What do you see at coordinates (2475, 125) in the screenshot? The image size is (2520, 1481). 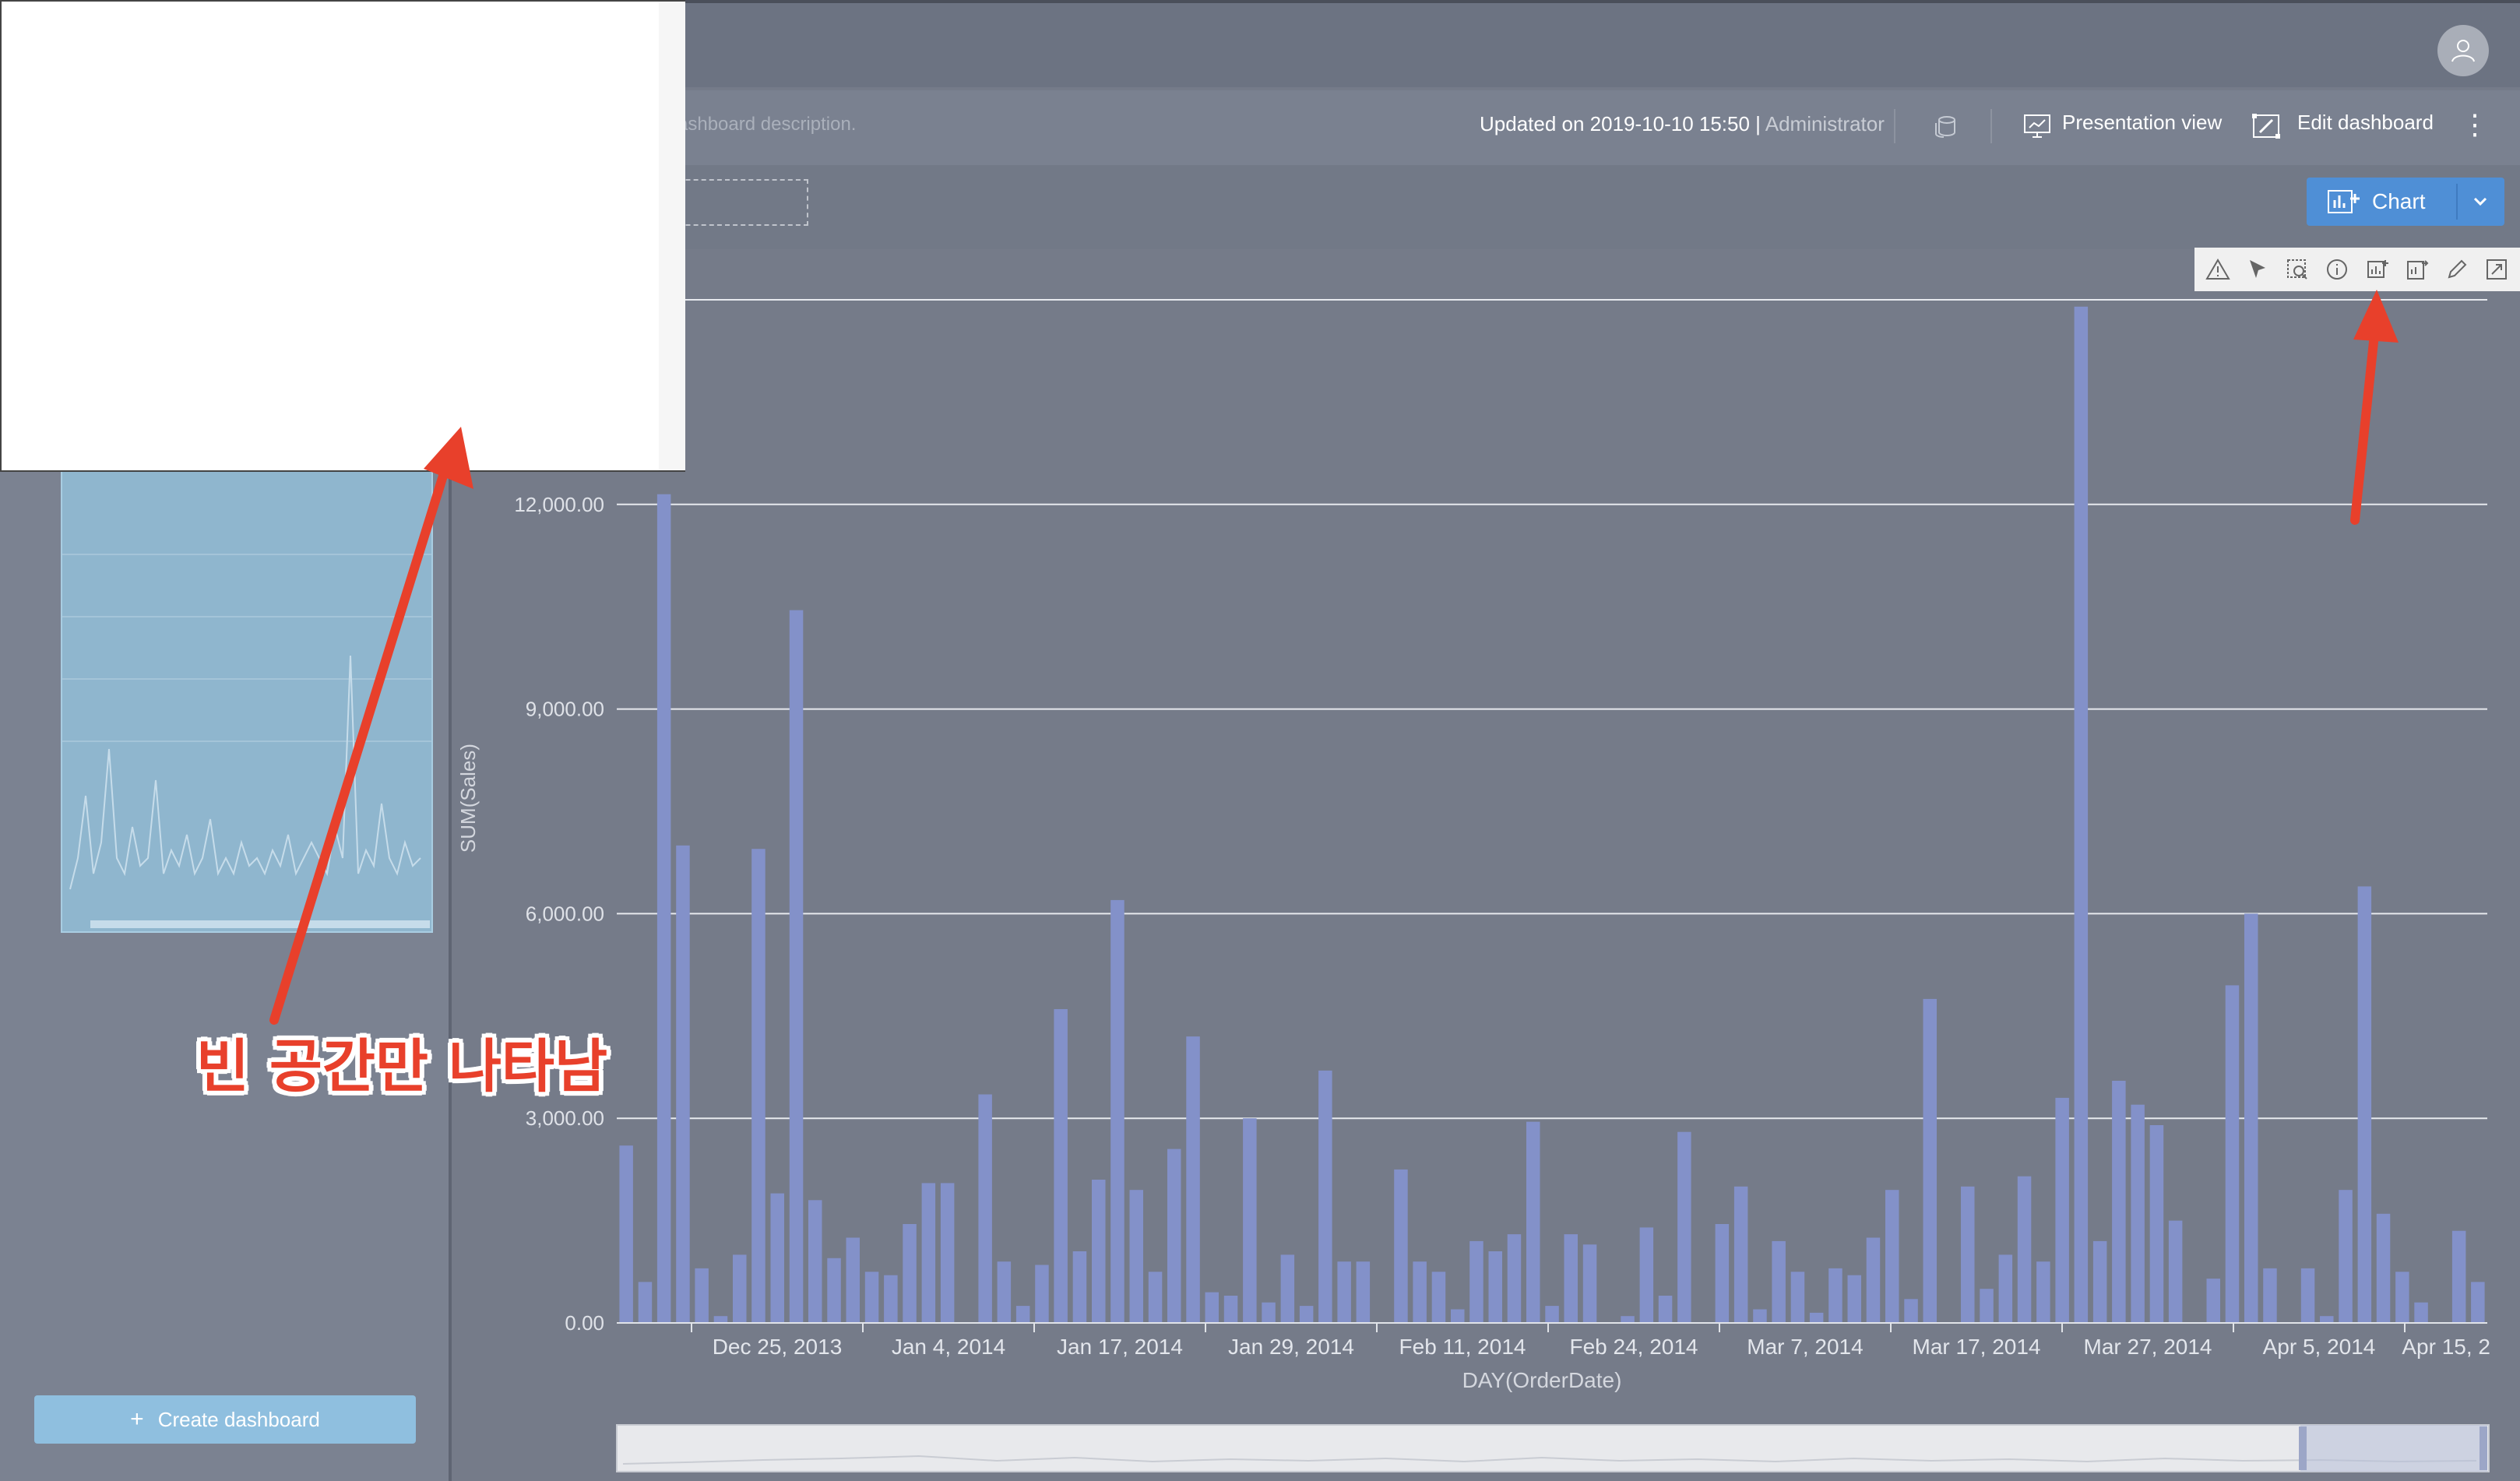 I see `more-menu-icon: ⋮` at bounding box center [2475, 125].